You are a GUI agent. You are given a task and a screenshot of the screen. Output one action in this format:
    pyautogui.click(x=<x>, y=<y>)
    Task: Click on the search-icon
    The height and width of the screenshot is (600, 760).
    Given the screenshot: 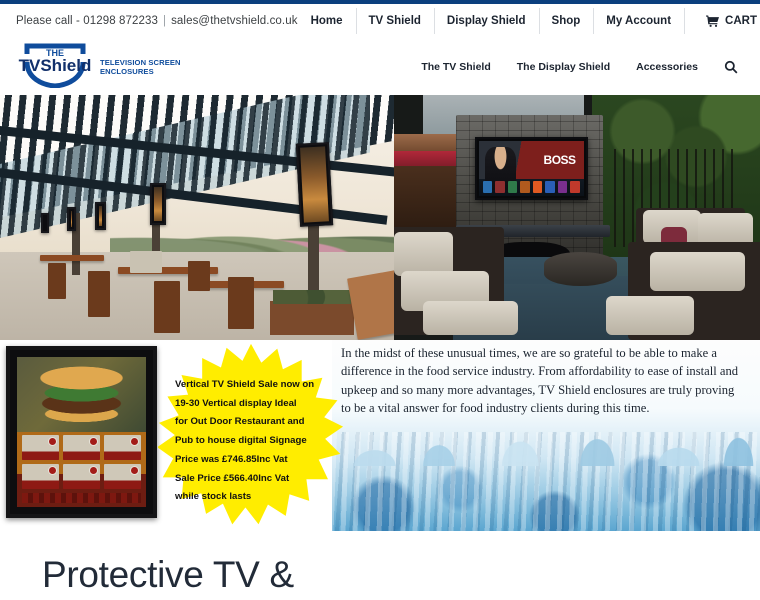 What is the action you would take?
    pyautogui.click(x=731, y=67)
    